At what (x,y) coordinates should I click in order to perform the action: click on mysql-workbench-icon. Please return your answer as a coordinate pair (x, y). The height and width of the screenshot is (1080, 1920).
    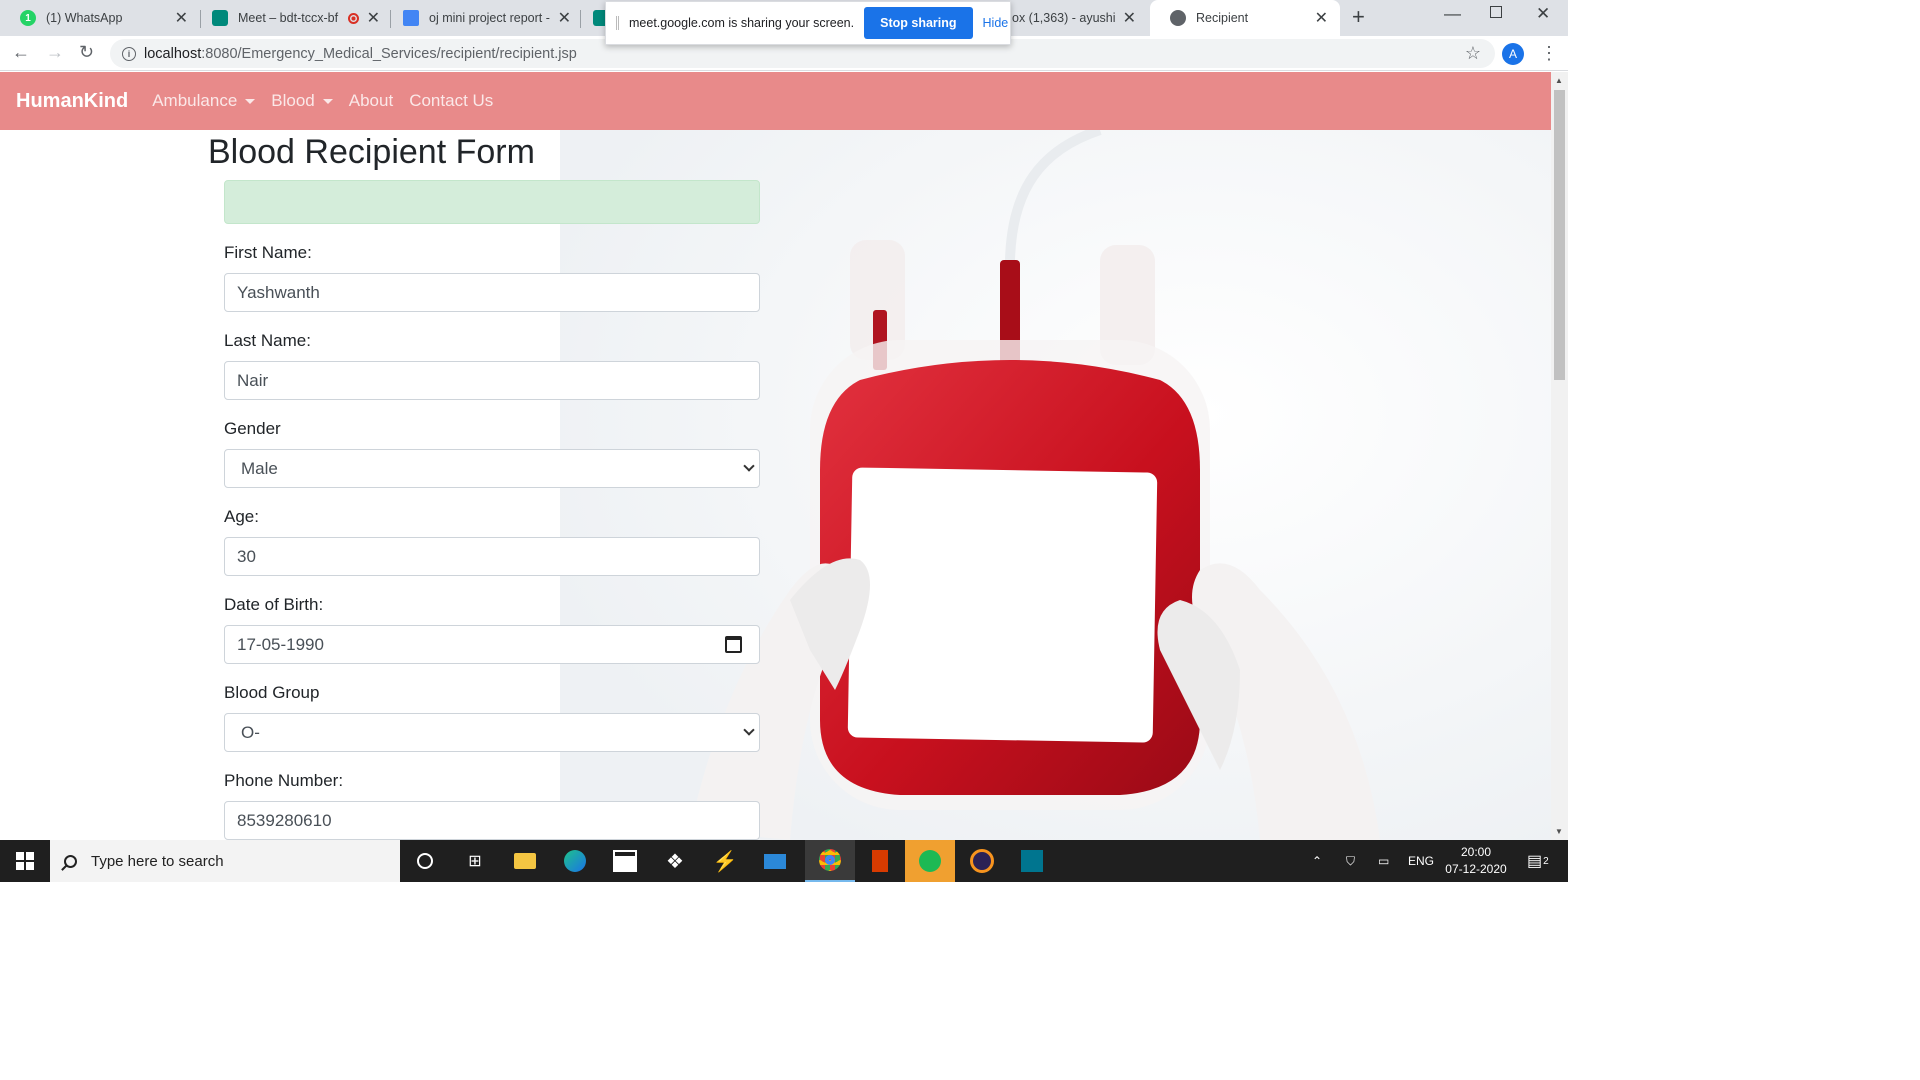
    Looking at the image, I should click on (1032, 861).